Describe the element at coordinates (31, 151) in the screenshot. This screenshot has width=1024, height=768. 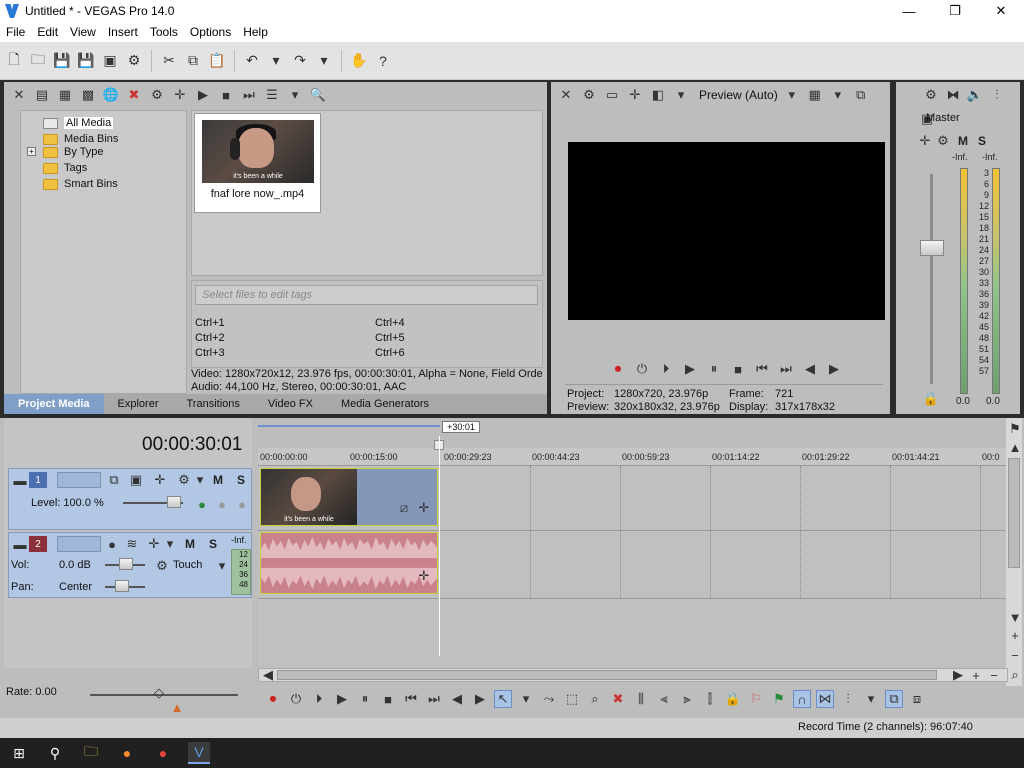
I see `expand-icon: +` at that location.